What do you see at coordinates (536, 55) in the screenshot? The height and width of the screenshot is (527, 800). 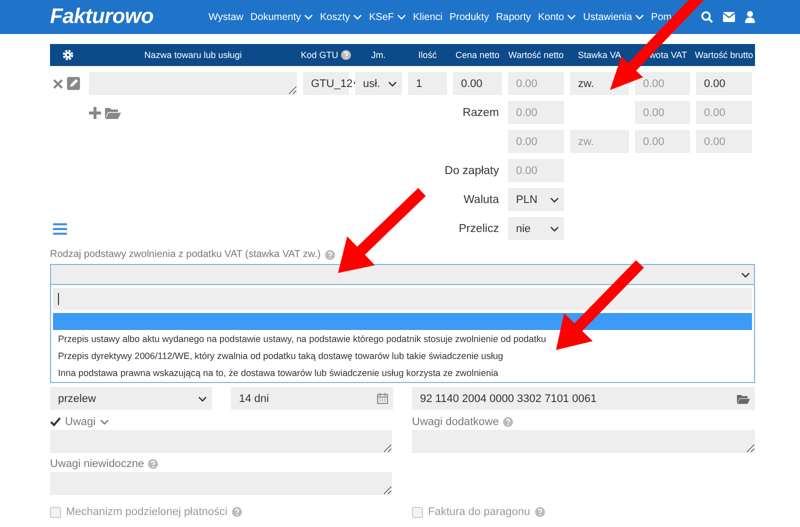 I see `column-header: Wartość netto` at bounding box center [536, 55].